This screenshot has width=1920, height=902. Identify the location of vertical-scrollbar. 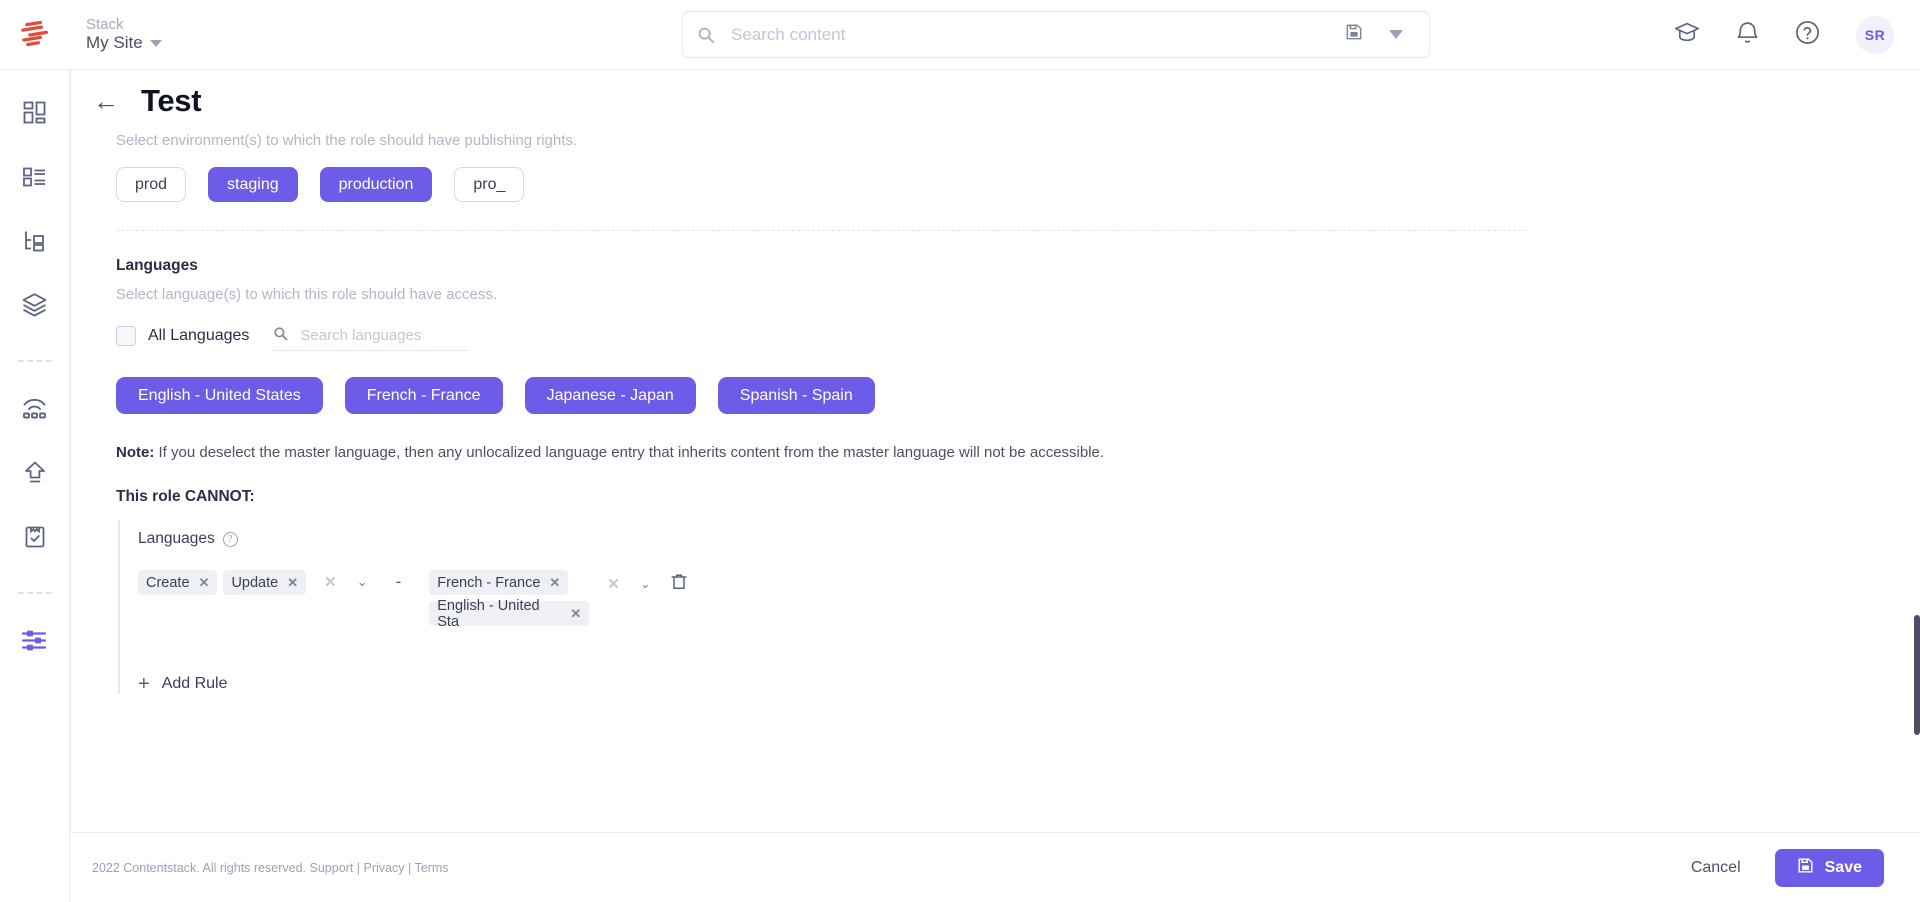
(1917, 675).